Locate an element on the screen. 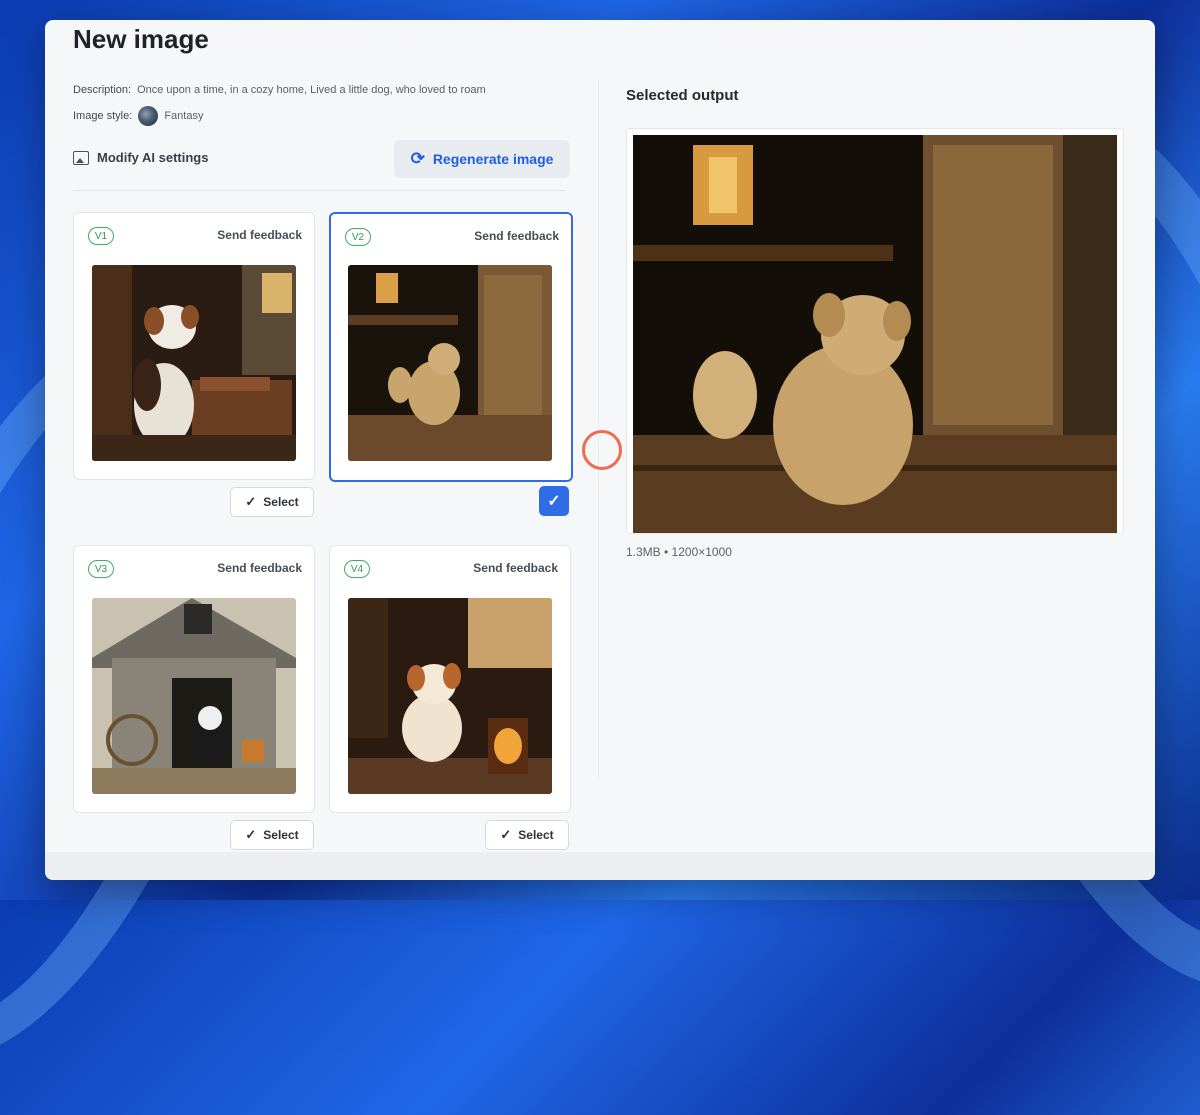 This screenshot has width=1200, height=1115. footer-bar is located at coordinates (600, 866).